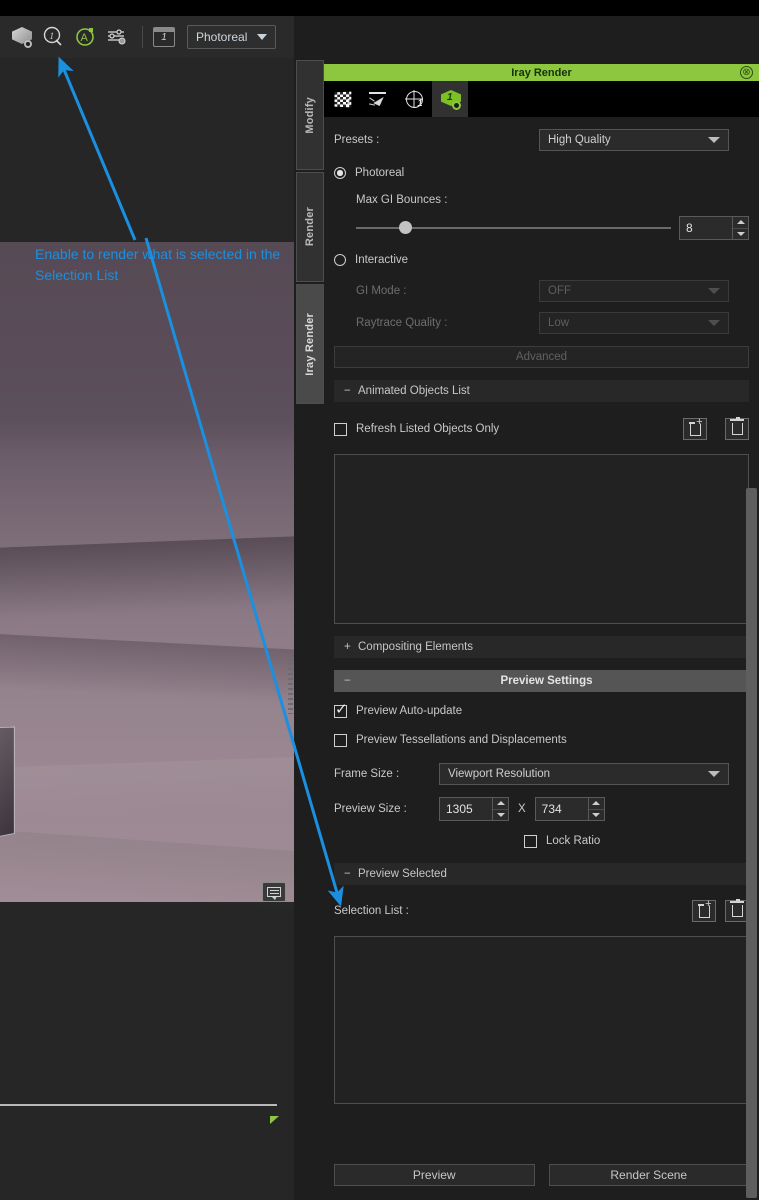 Image resolution: width=759 pixels, height=1200 pixels. Describe the element at coordinates (7, 783) in the screenshot. I see `scene-object` at that location.